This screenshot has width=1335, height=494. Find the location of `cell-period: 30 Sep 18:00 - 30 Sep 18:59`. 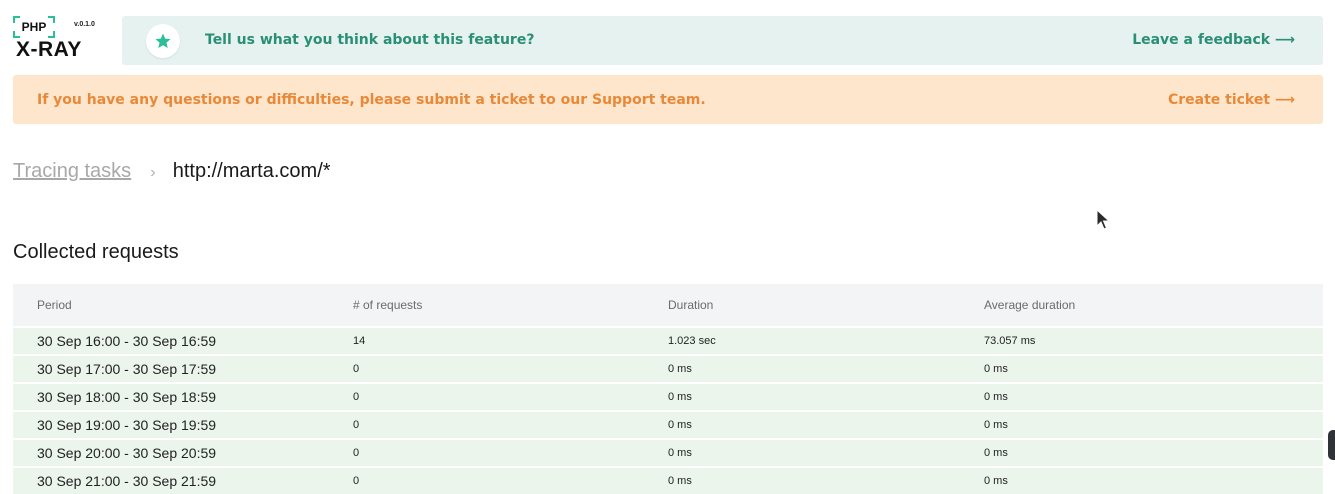

cell-period: 30 Sep 18:00 - 30 Sep 18:59 is located at coordinates (127, 397).